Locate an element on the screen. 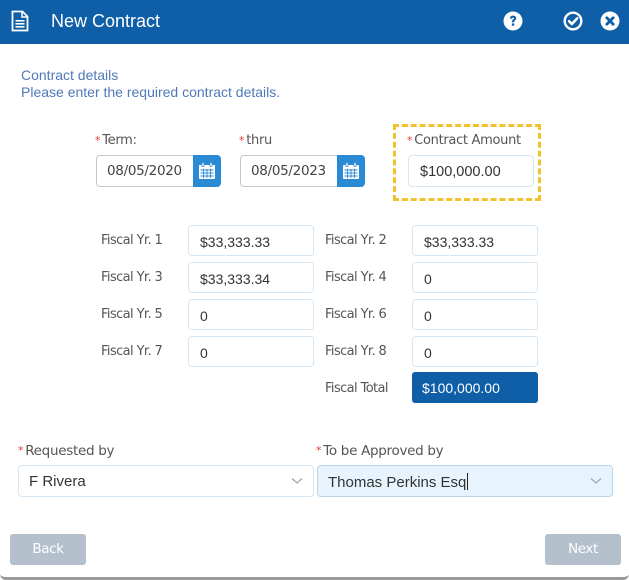 The height and width of the screenshot is (580, 629). requested-by-label: * Requested by is located at coordinates (66, 451).